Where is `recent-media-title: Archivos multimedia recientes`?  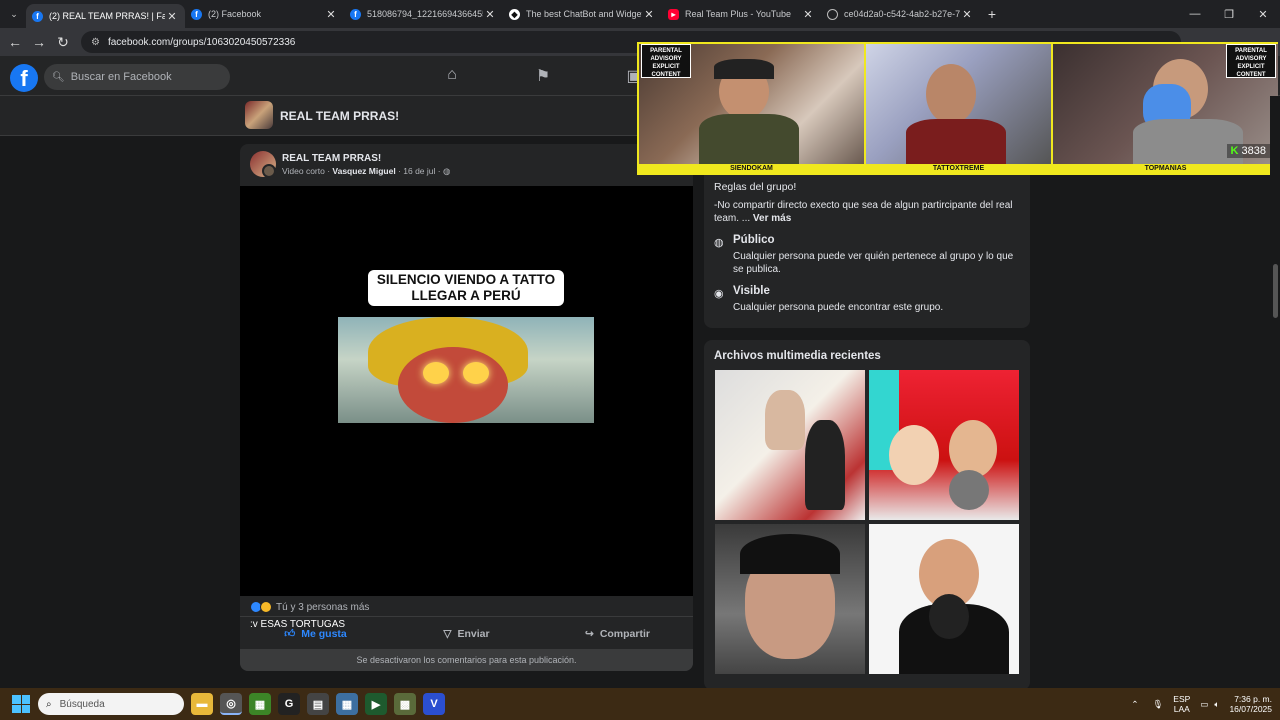 recent-media-title: Archivos multimedia recientes is located at coordinates (797, 356).